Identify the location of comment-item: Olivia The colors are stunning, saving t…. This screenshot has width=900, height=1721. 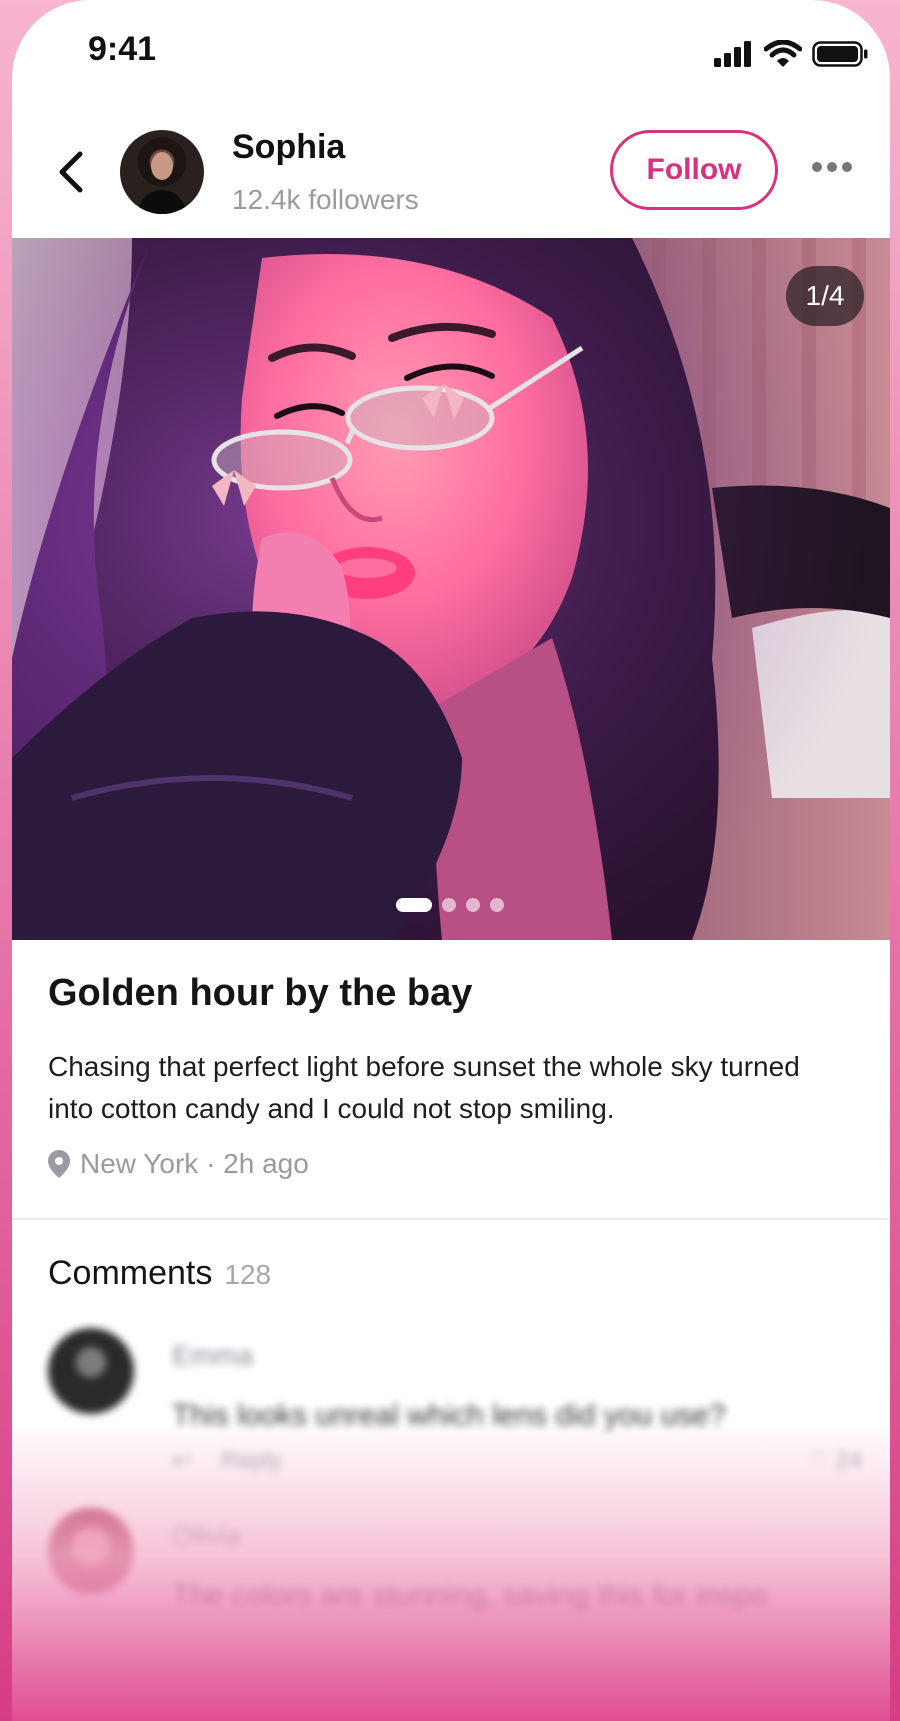
(458, 1608).